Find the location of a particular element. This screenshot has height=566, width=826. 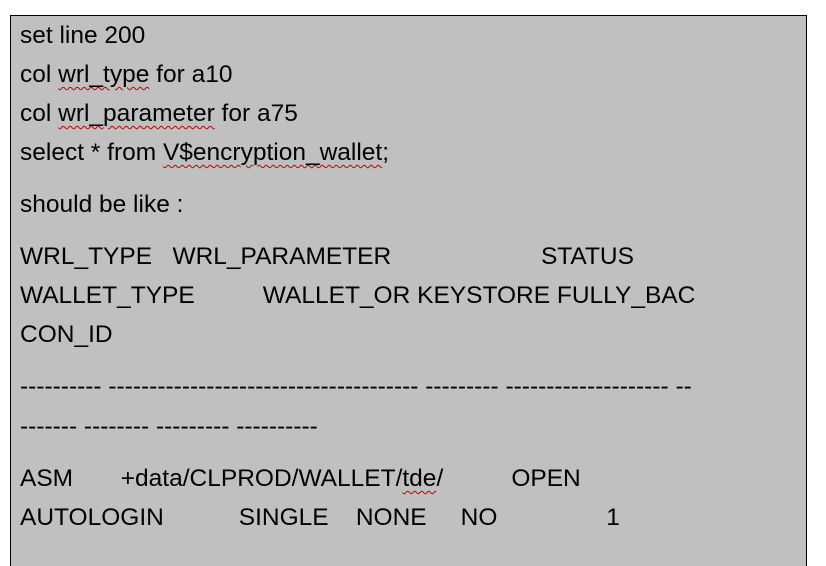

line-col-wrl-type: col wrl_type for a10 is located at coordinates (126, 74).